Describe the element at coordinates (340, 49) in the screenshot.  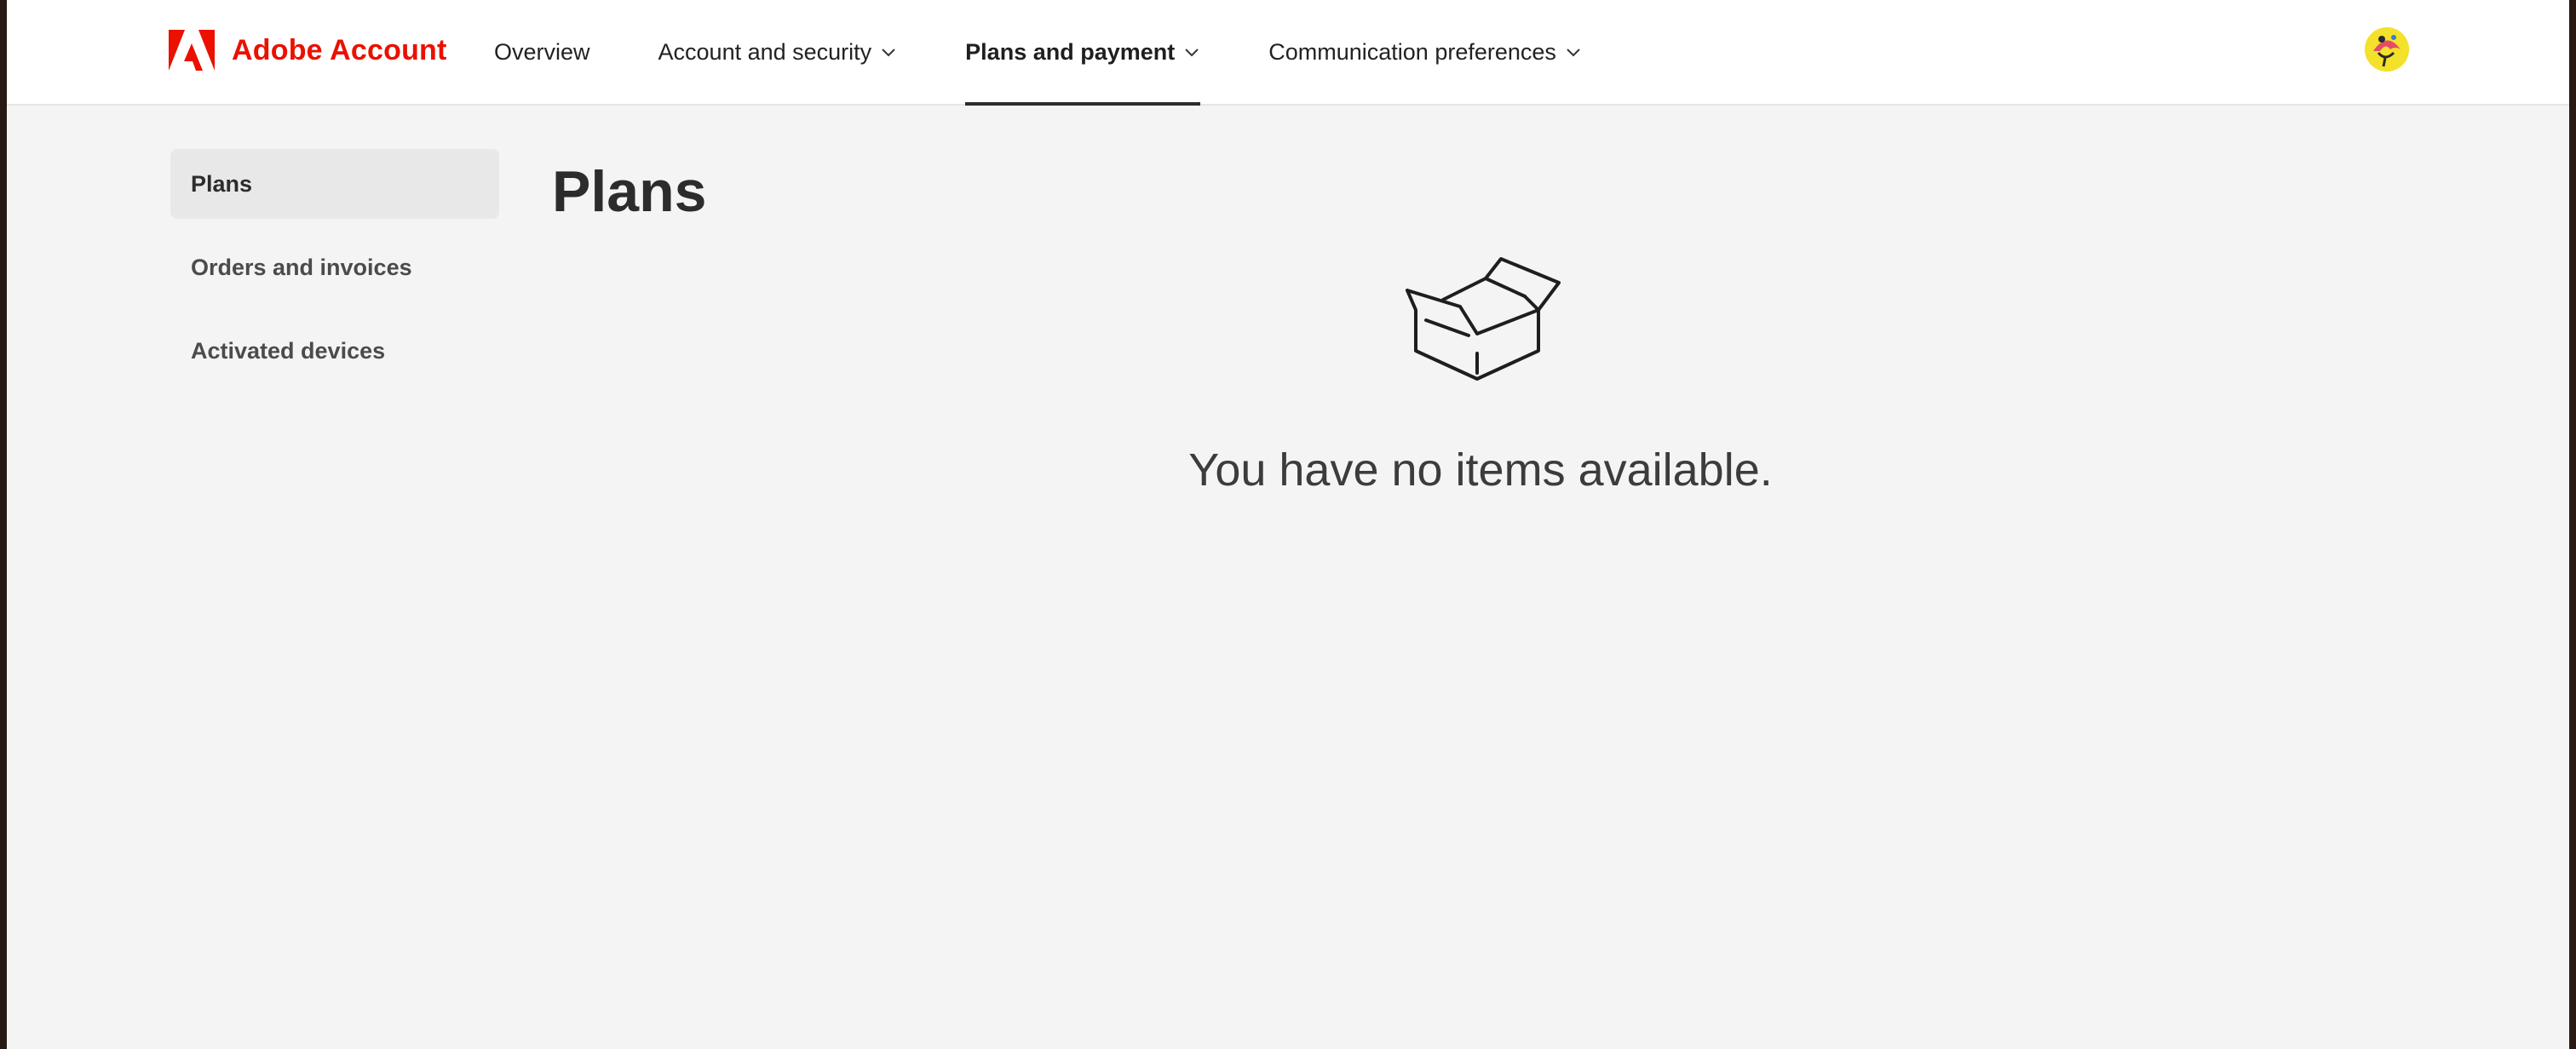
I see `brand-name: Adobe Account` at that location.